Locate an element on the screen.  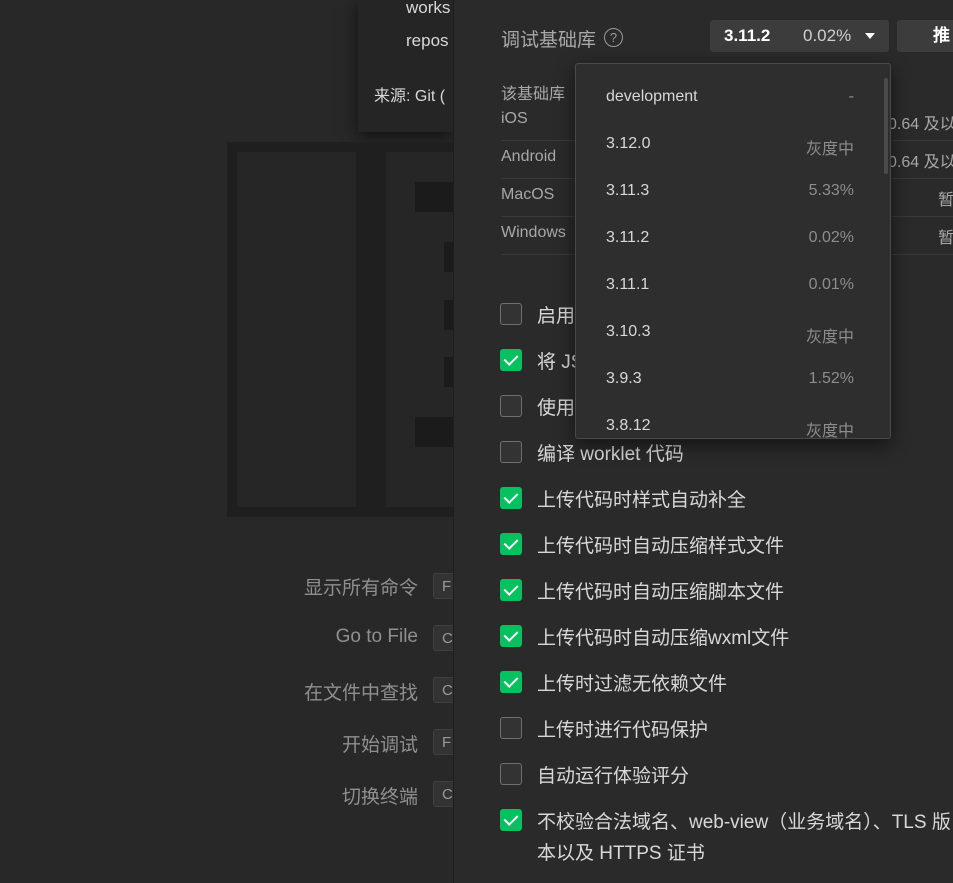
dropdown-pct: - is located at coordinates (851, 96).